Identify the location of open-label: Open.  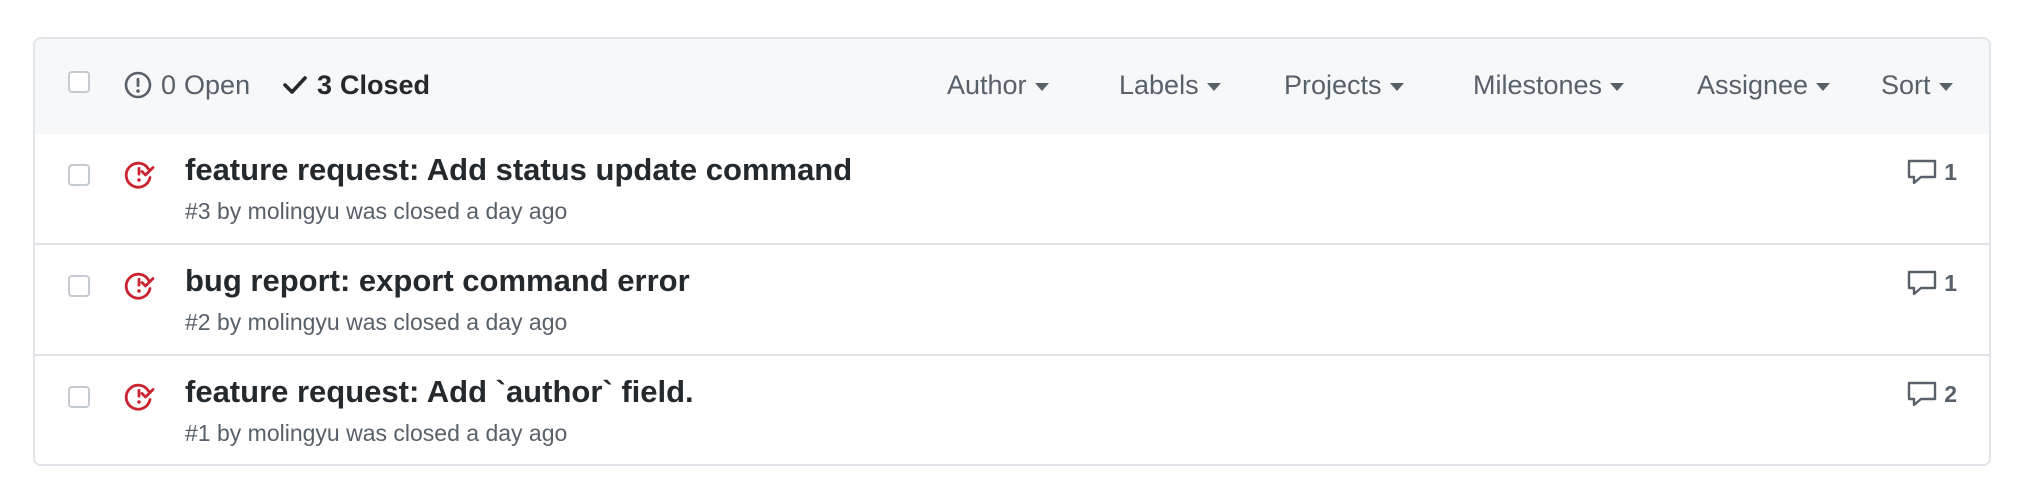
(217, 84).